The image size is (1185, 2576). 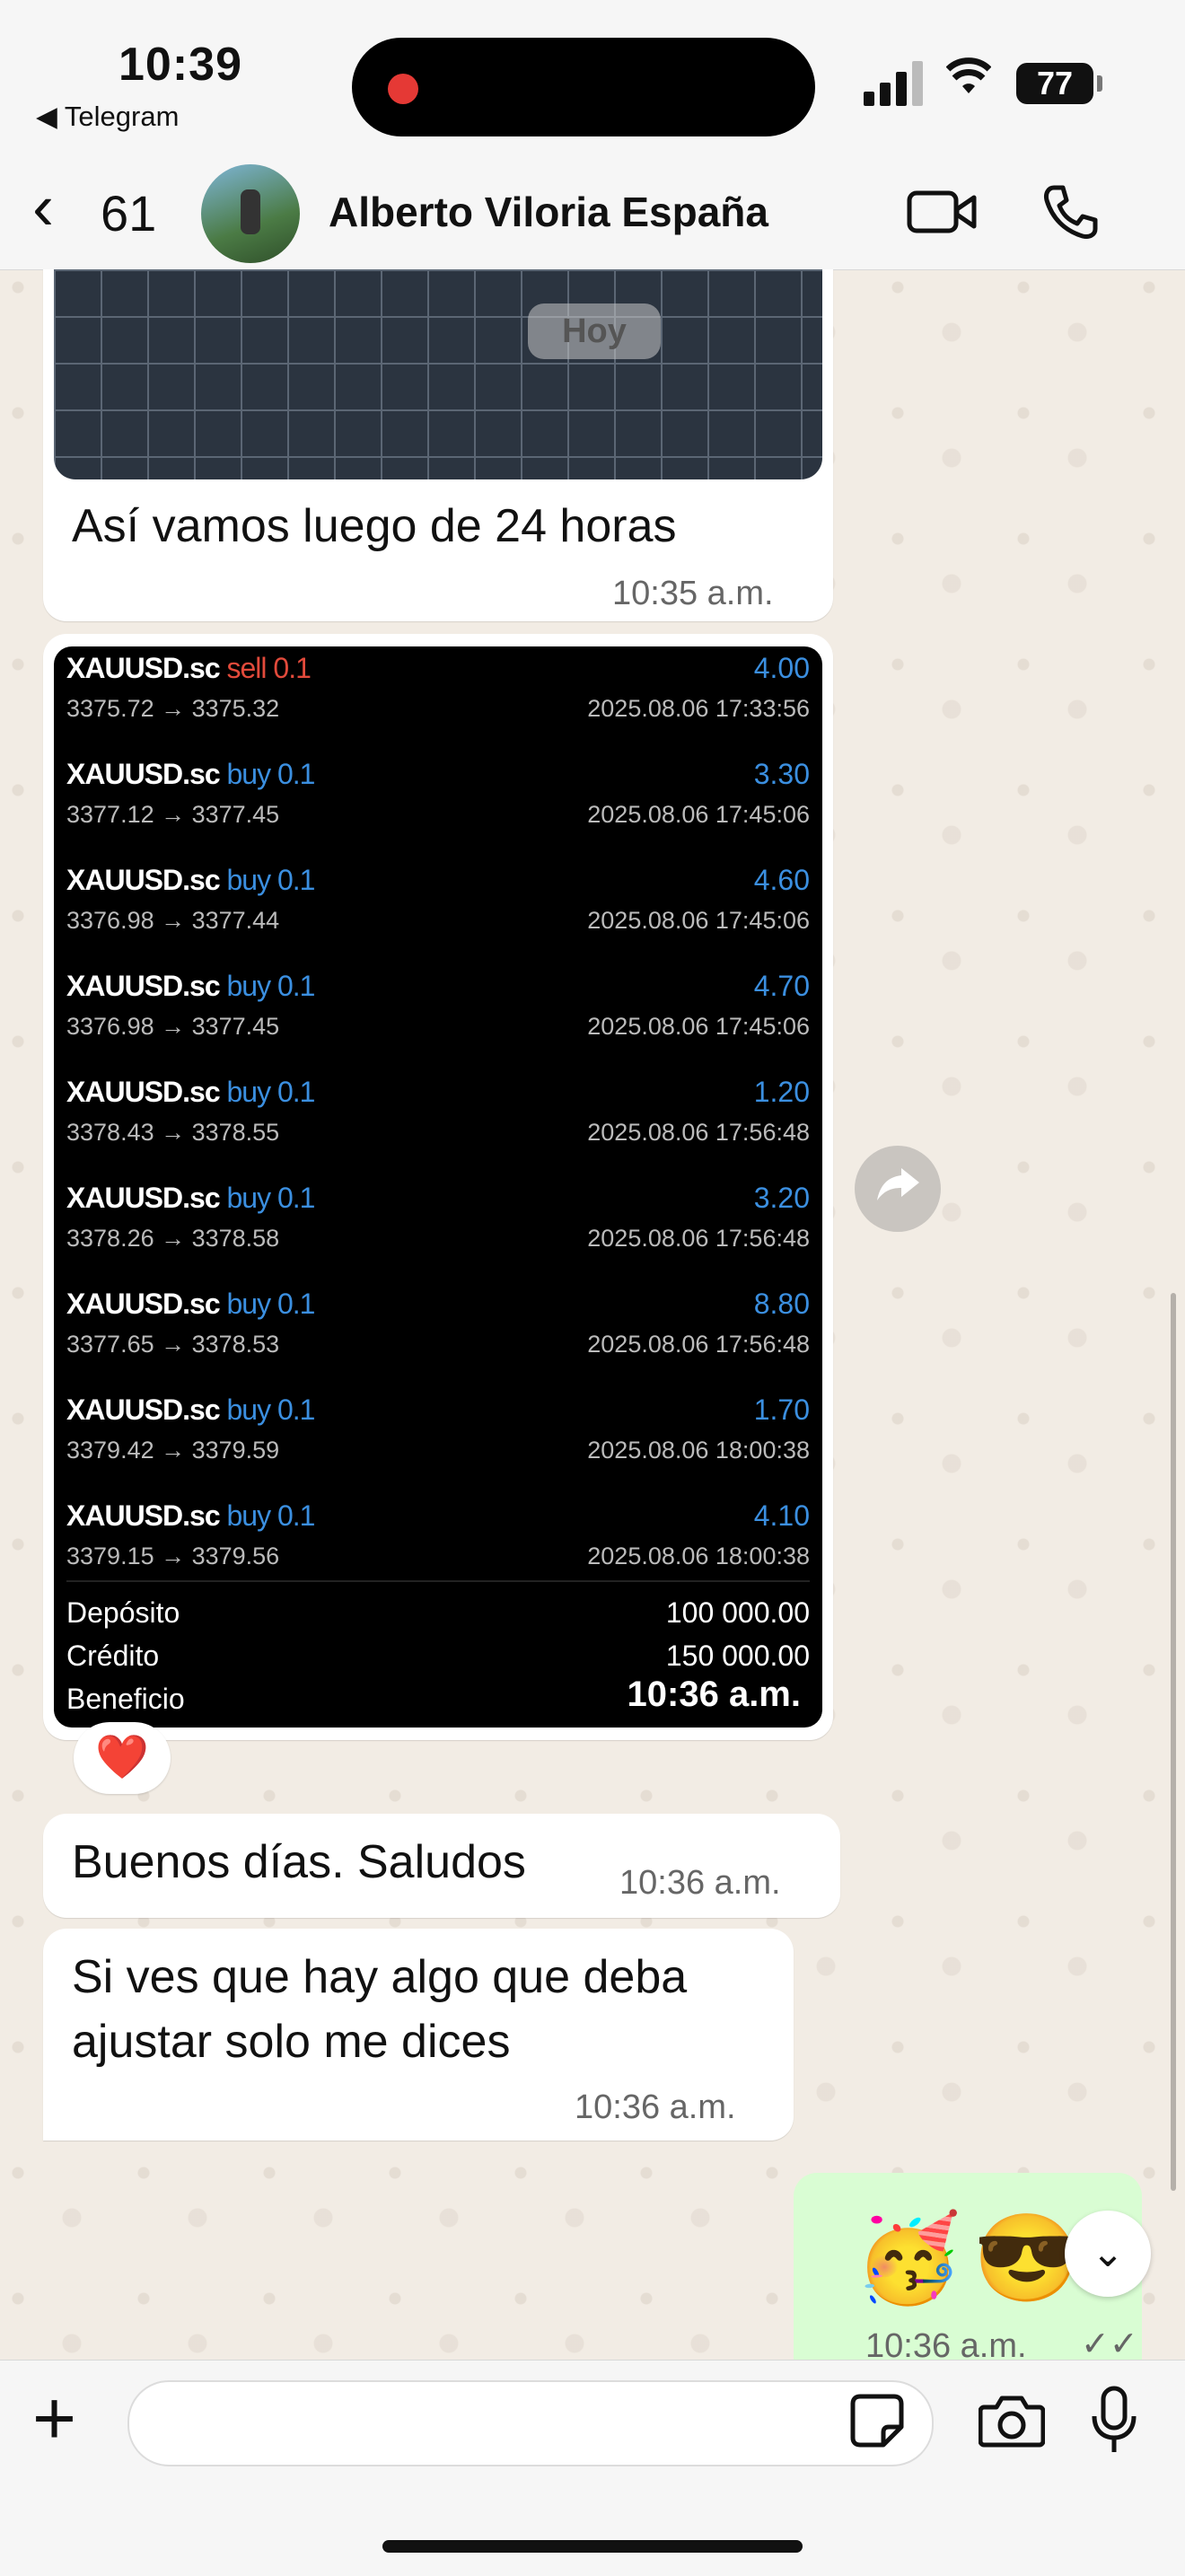 What do you see at coordinates (173, 1238) in the screenshot?
I see `trade-prices: 3378.26 → 3378.58` at bounding box center [173, 1238].